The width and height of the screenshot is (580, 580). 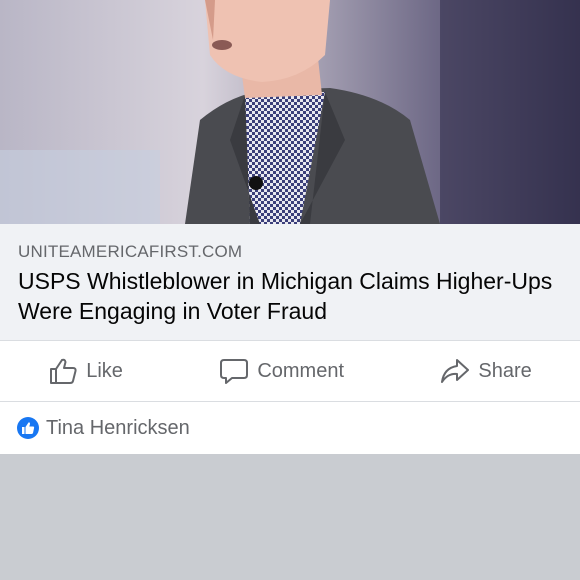 I want to click on comment-button: Comment, so click(x=281, y=371).